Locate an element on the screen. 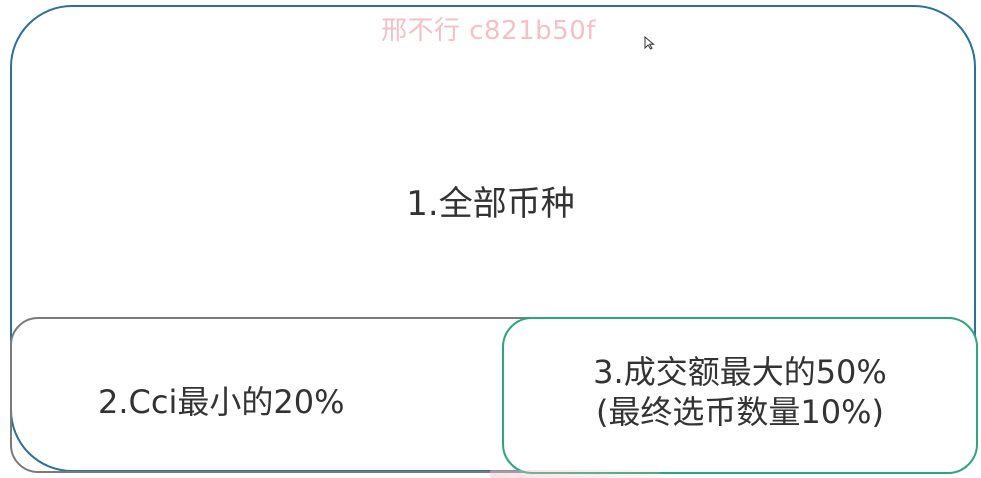 Image resolution: width=981 pixels, height=478 pixels. bottom-watermark-fragment is located at coordinates (575, 474).